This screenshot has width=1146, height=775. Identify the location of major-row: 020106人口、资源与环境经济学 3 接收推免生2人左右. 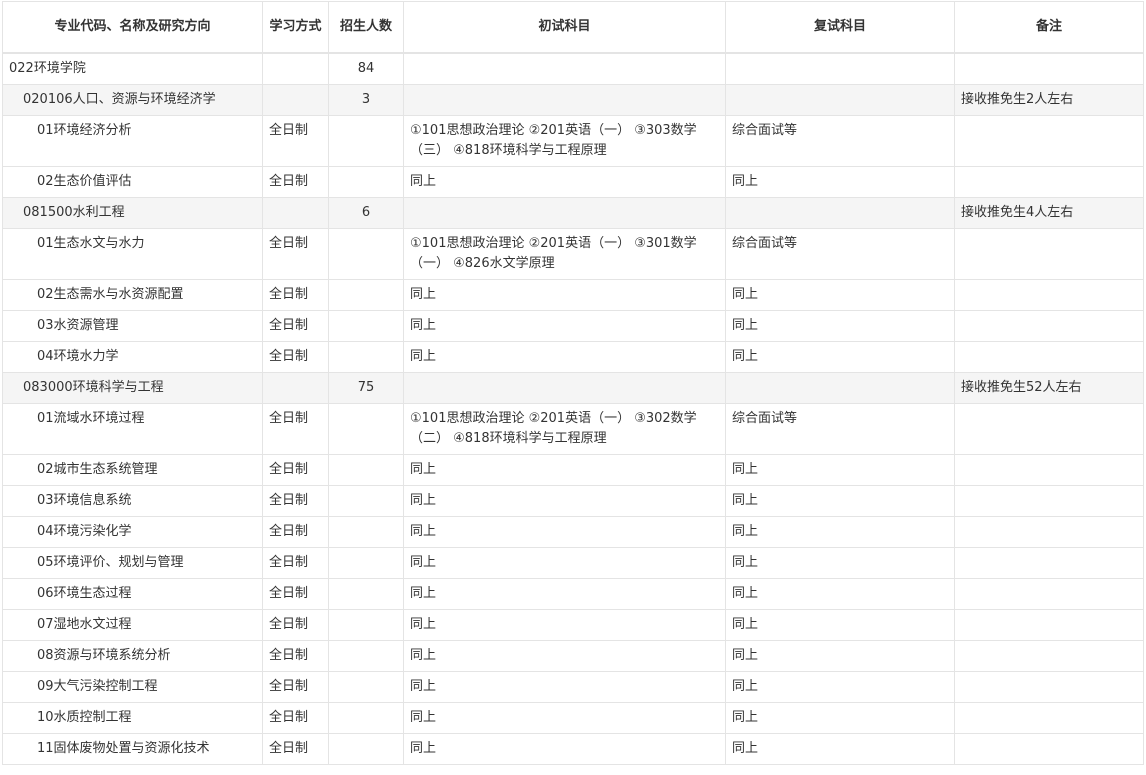
(573, 100).